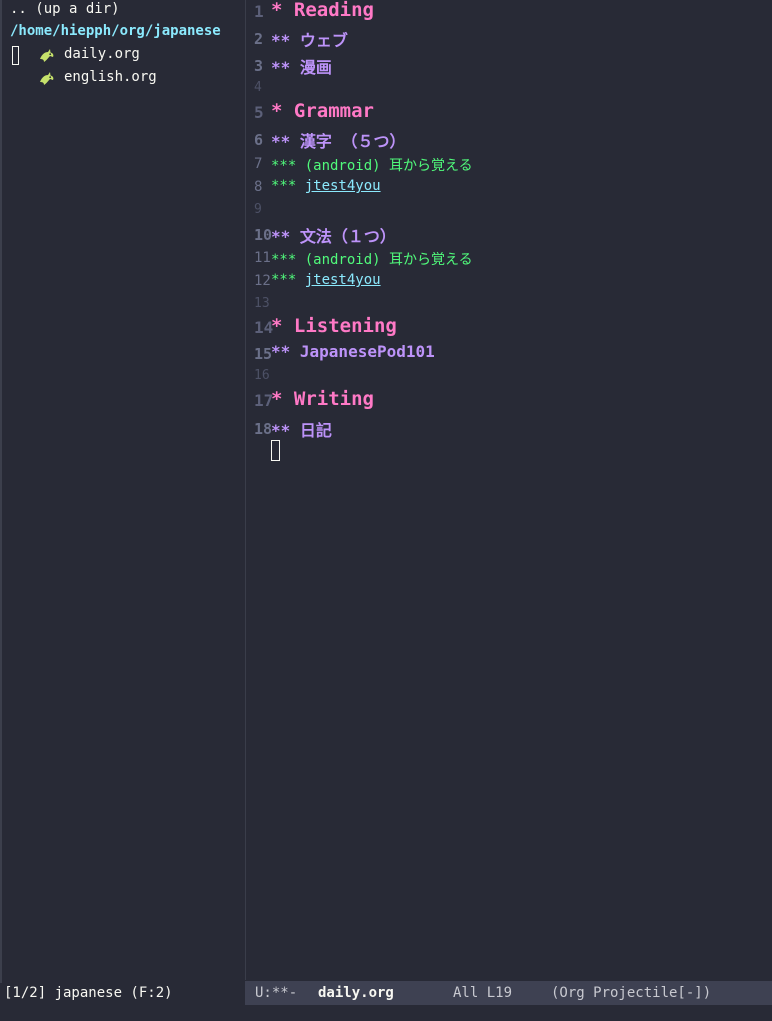 The image size is (772, 1021). Describe the element at coordinates (258, 87) in the screenshot. I see `line-number: 4` at that location.